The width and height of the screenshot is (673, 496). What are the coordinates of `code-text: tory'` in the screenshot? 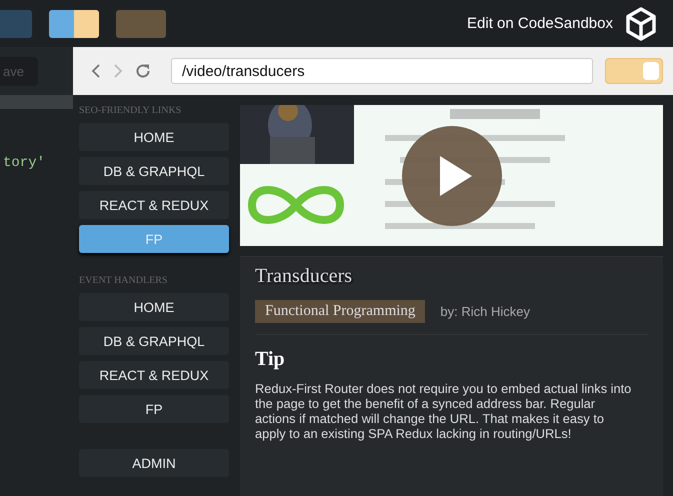 It's located at (24, 163).